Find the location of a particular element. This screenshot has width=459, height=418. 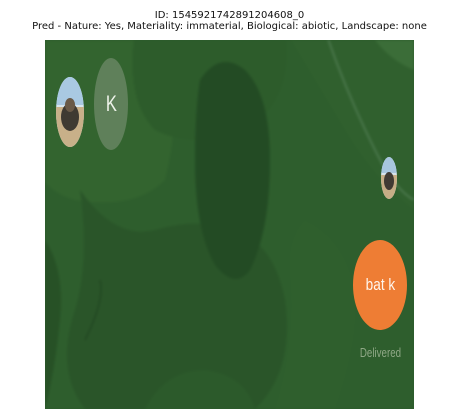

sender-avatar is located at coordinates (389, 178).